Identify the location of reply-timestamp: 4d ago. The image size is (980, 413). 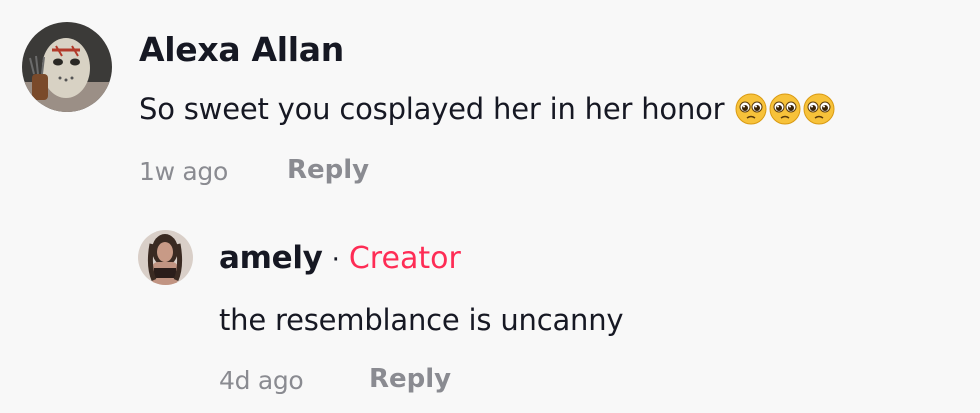
(261, 380).